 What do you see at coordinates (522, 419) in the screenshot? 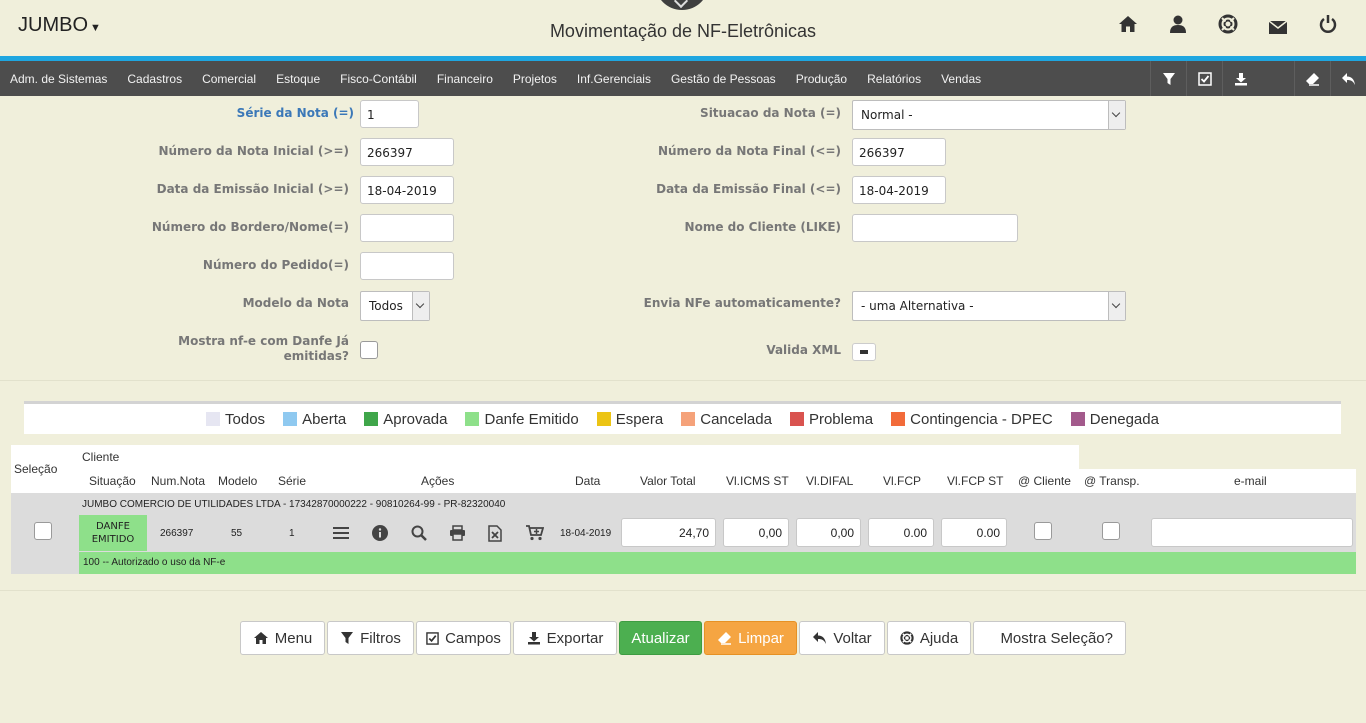
I see `legend-item: Danfe Emitido` at bounding box center [522, 419].